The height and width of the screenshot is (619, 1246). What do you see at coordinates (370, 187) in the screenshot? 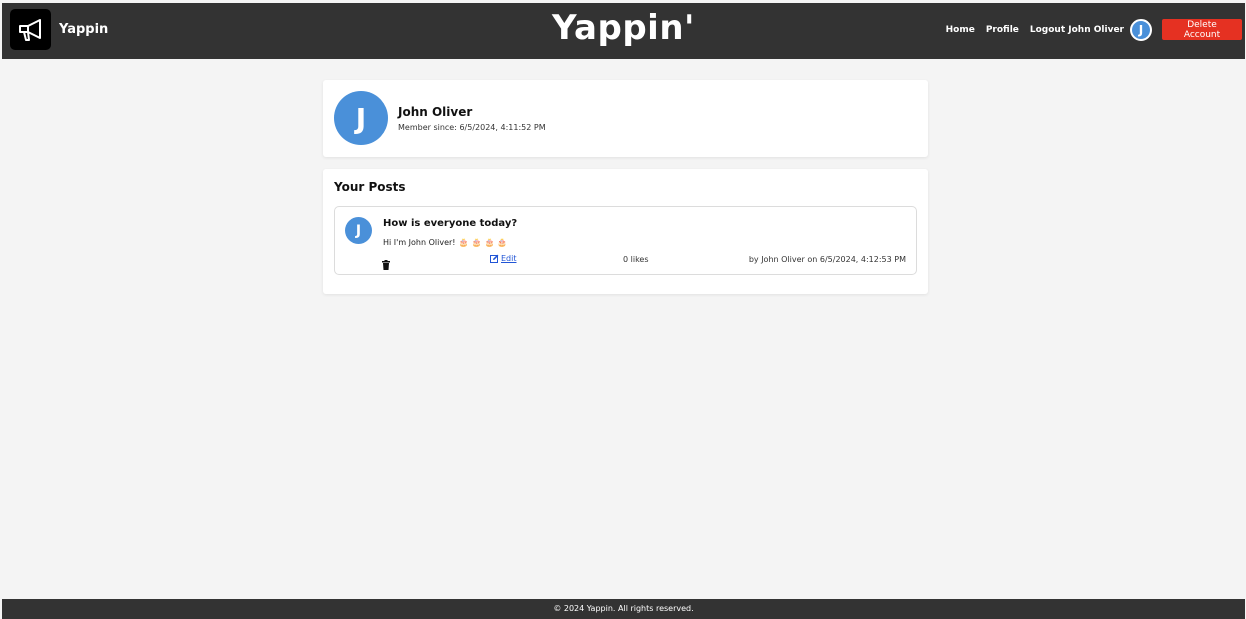
I see `posts-heading: Your Posts` at bounding box center [370, 187].